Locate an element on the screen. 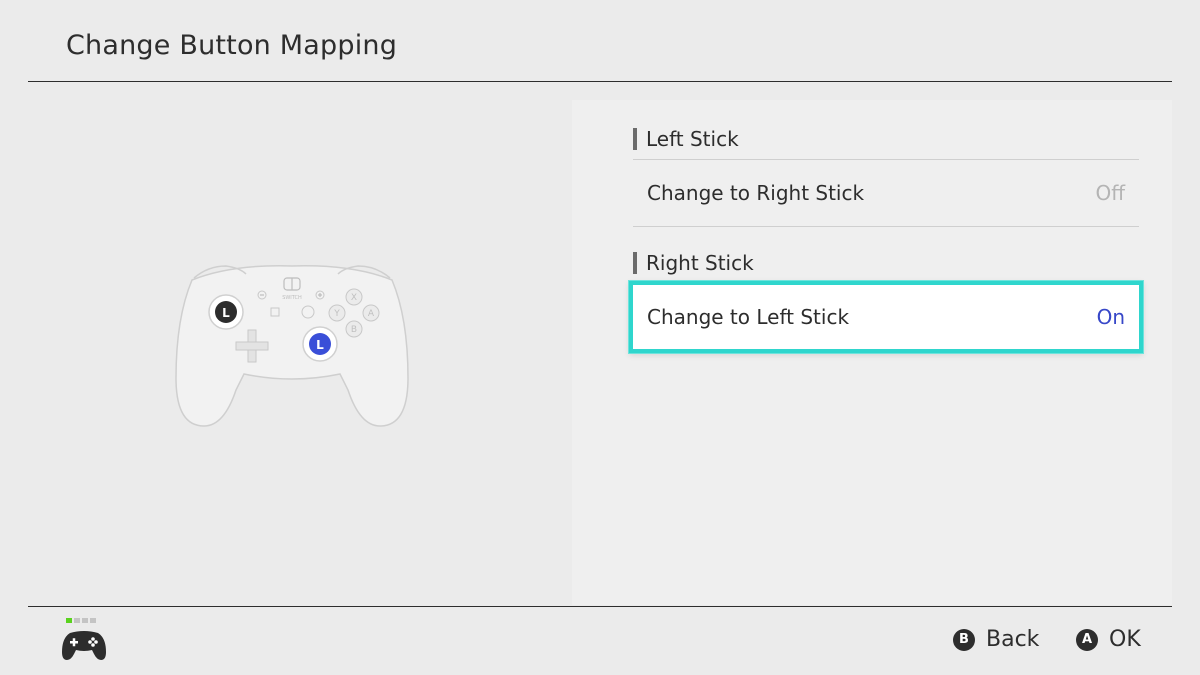  svg-text: B is located at coordinates (354, 330).